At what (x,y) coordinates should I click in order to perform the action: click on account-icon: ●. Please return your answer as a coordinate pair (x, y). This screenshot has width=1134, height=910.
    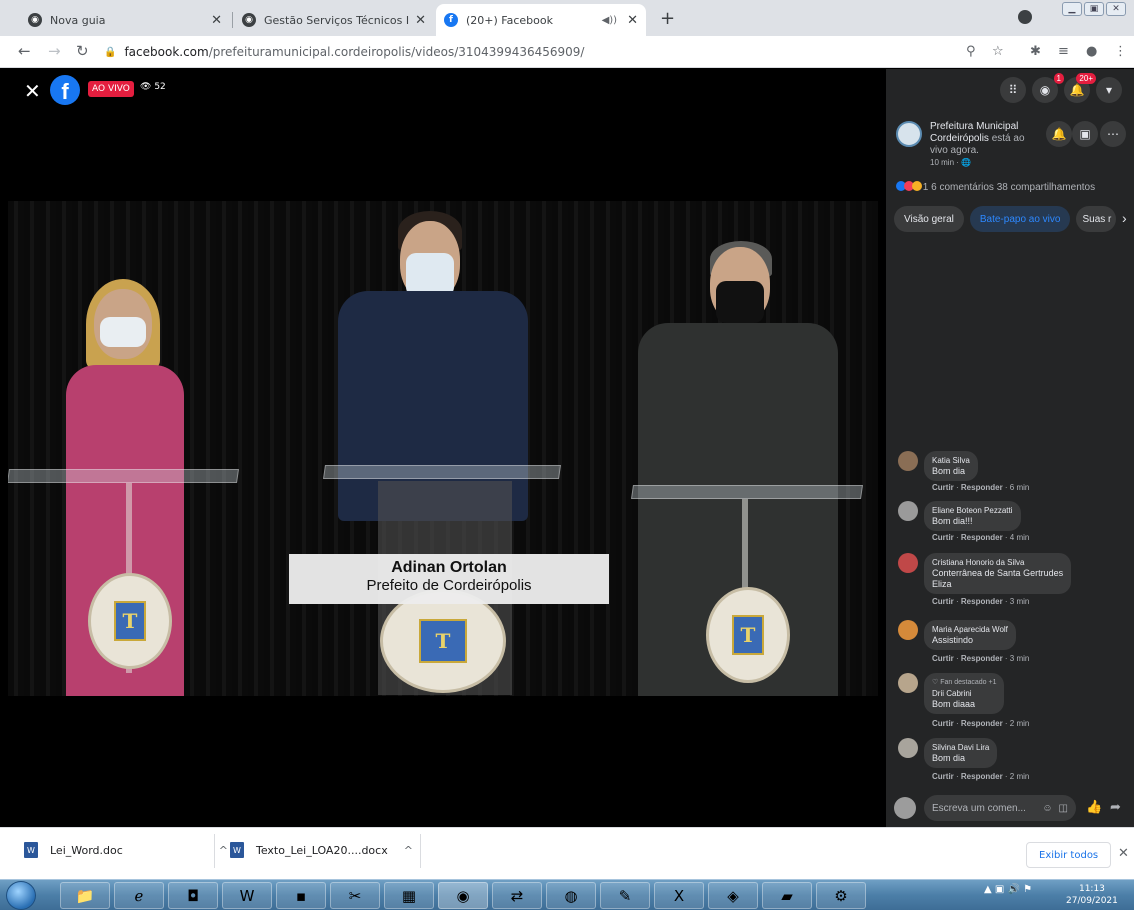
    Looking at the image, I should click on (1091, 51).